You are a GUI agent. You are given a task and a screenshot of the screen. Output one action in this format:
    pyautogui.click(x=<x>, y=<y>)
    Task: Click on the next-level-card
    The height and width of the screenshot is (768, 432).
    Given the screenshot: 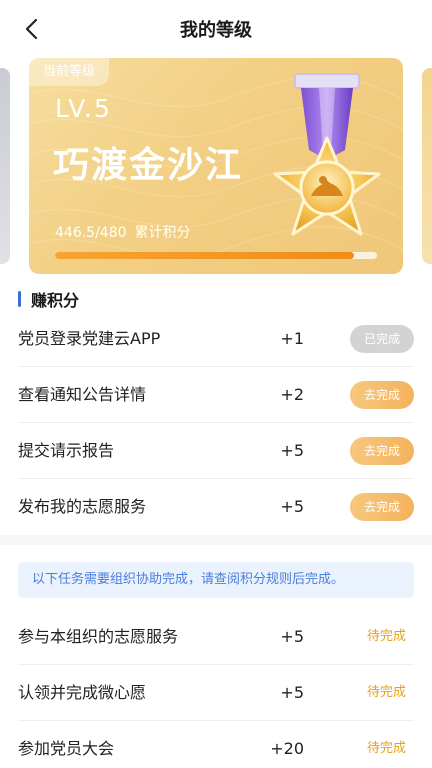 What is the action you would take?
    pyautogui.click(x=427, y=166)
    